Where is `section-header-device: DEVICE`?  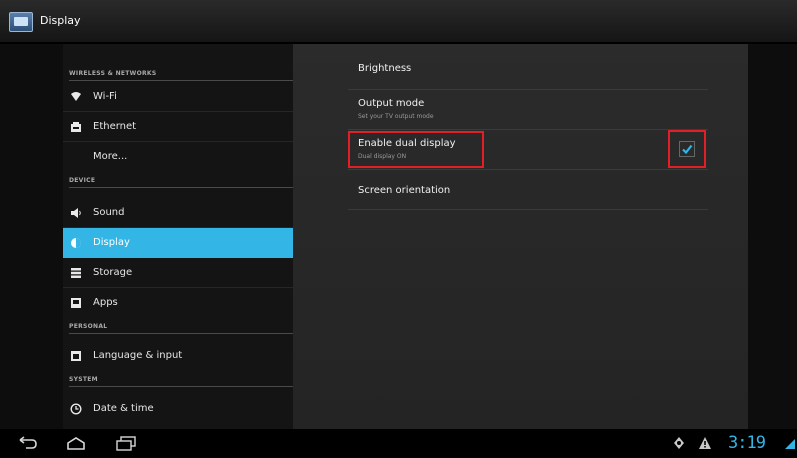
section-header-device: DEVICE is located at coordinates (82, 180).